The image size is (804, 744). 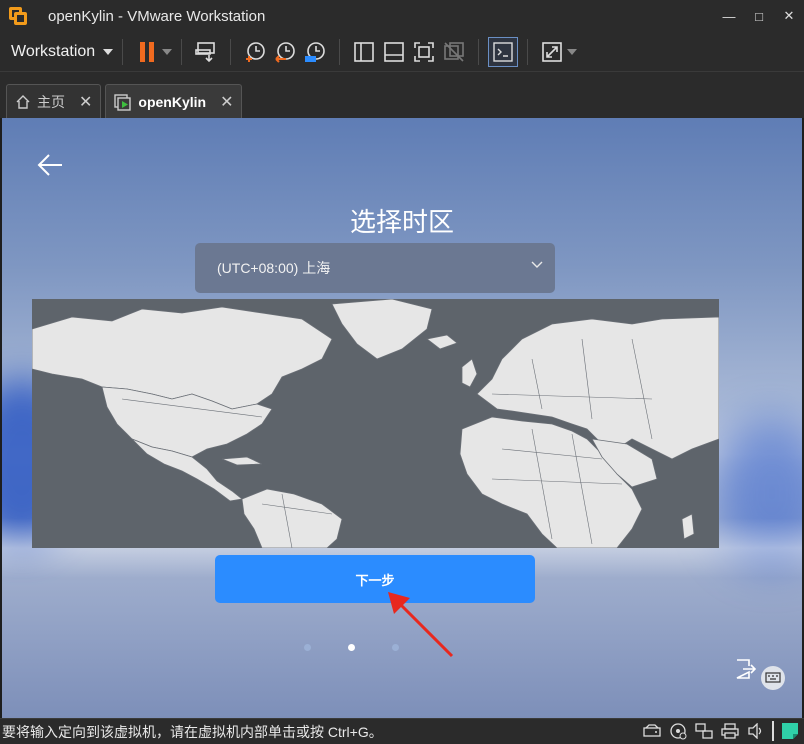 I want to click on tab-home-label: 主页, so click(x=51, y=101).